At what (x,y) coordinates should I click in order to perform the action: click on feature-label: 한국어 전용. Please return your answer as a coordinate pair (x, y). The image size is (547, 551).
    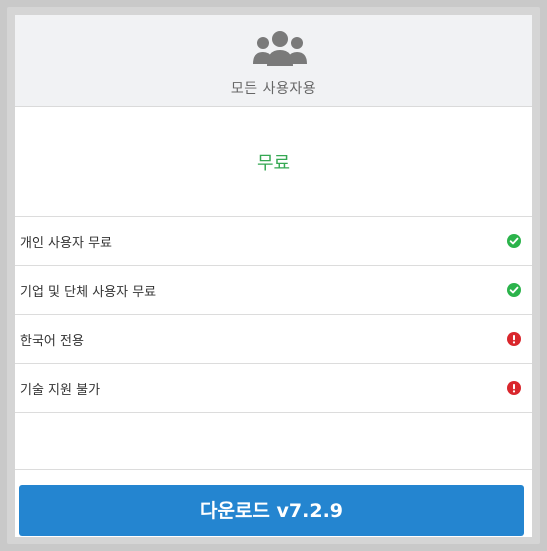
    Looking at the image, I should click on (52, 341).